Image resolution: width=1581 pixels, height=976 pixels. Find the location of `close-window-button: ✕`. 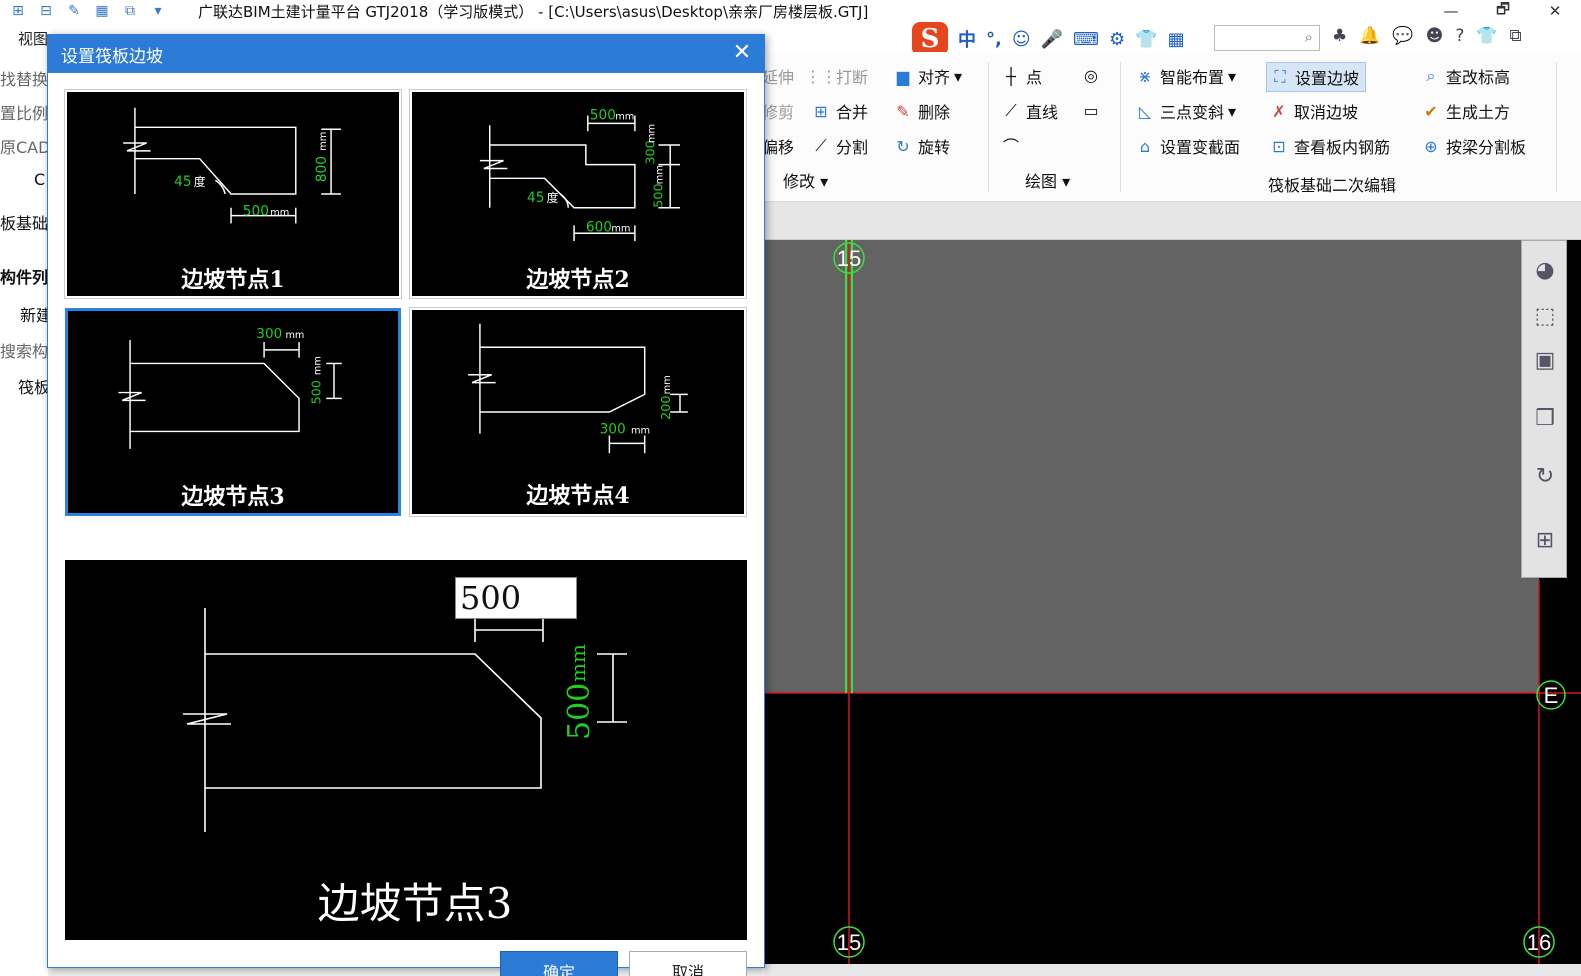

close-window-button: ✕ is located at coordinates (1555, 11).